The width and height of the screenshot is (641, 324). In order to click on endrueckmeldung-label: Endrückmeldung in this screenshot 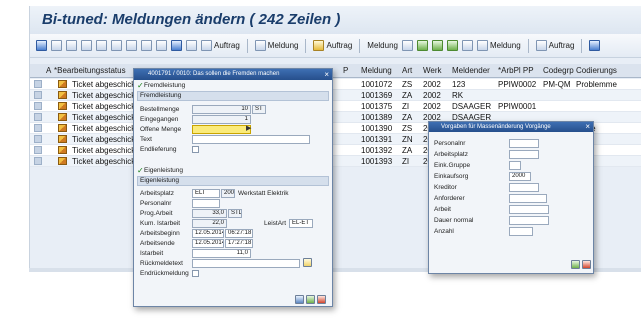, I will do `click(164, 273)`.